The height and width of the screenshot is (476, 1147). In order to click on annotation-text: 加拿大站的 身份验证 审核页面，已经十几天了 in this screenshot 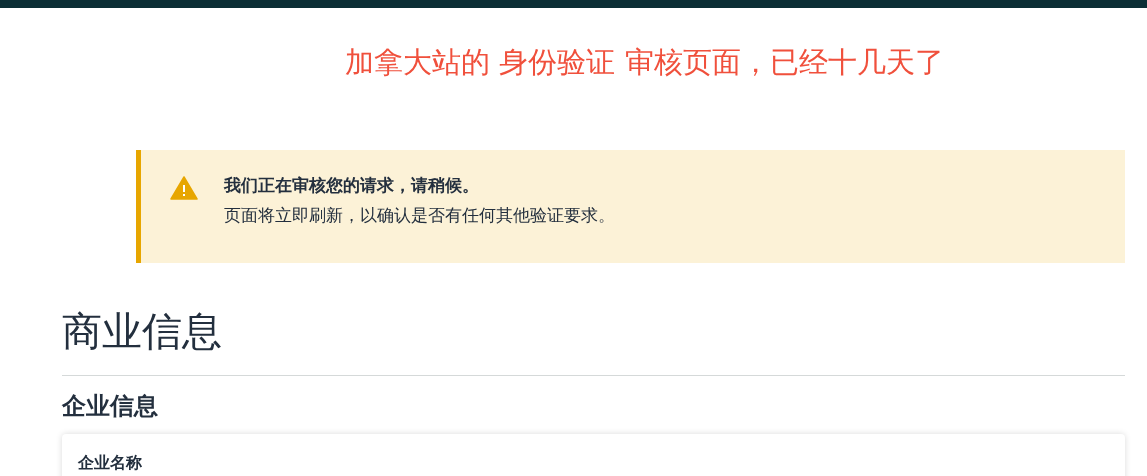, I will do `click(644, 62)`.